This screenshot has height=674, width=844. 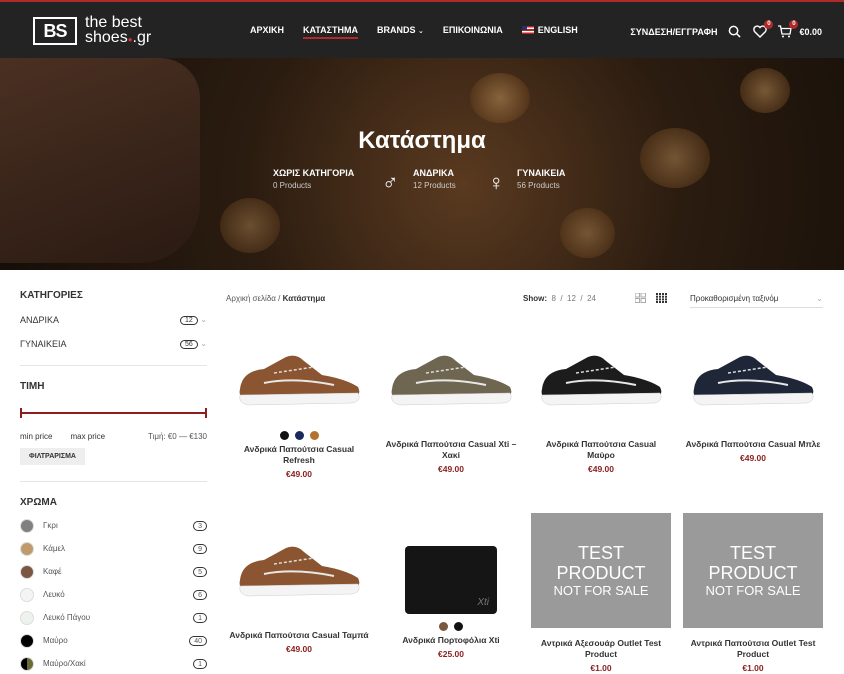 I want to click on color-label: Καφέ, so click(x=52, y=571).